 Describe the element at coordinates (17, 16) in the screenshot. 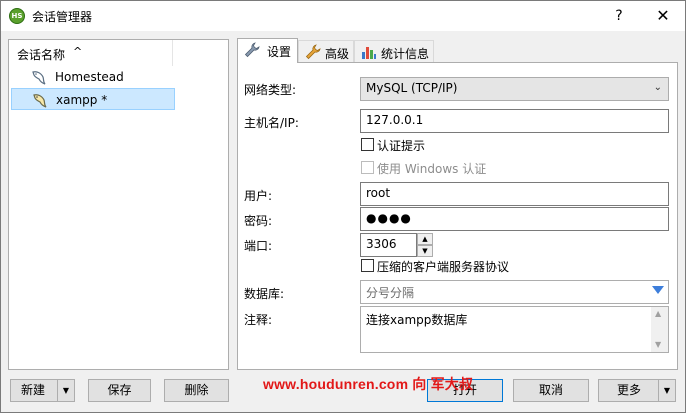

I see `app-icon: HS` at that location.